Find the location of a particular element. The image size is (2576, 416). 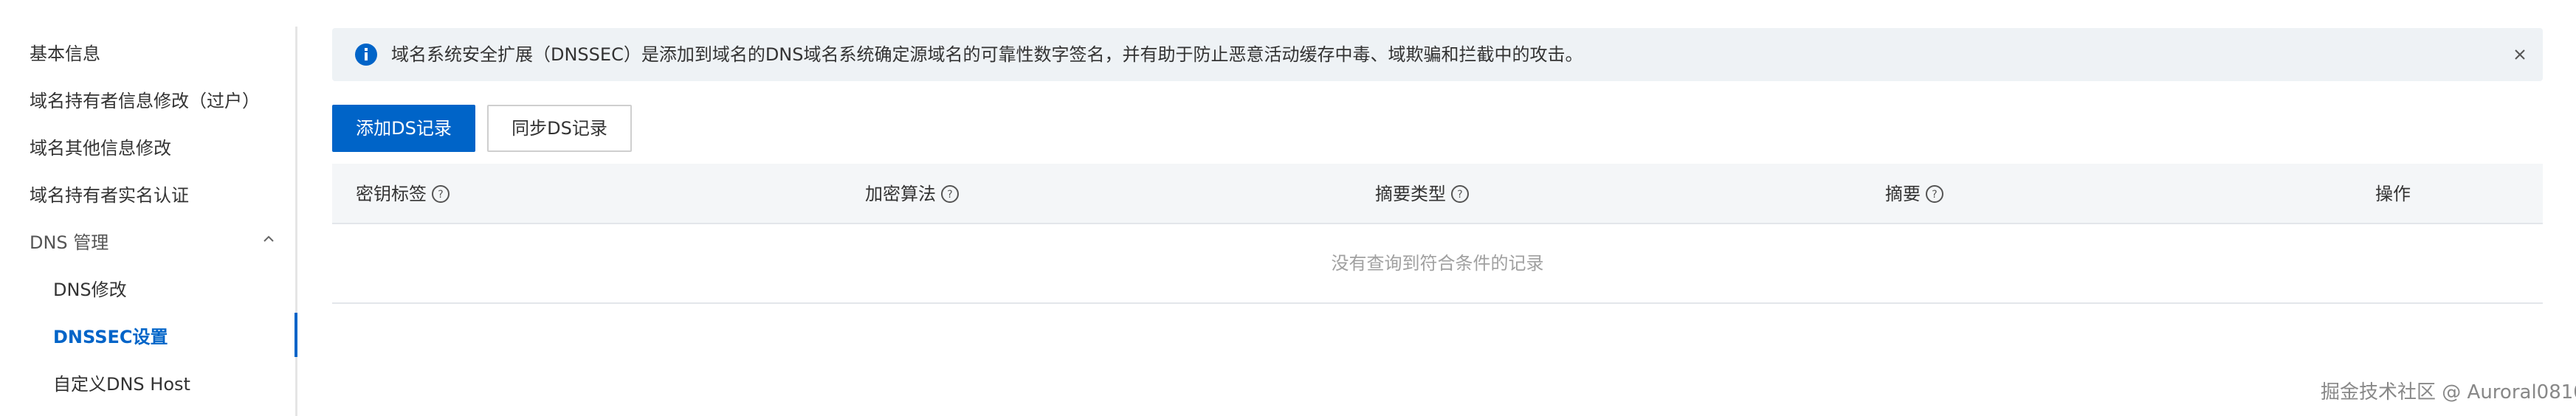

sidebar-divider is located at coordinates (296, 221).